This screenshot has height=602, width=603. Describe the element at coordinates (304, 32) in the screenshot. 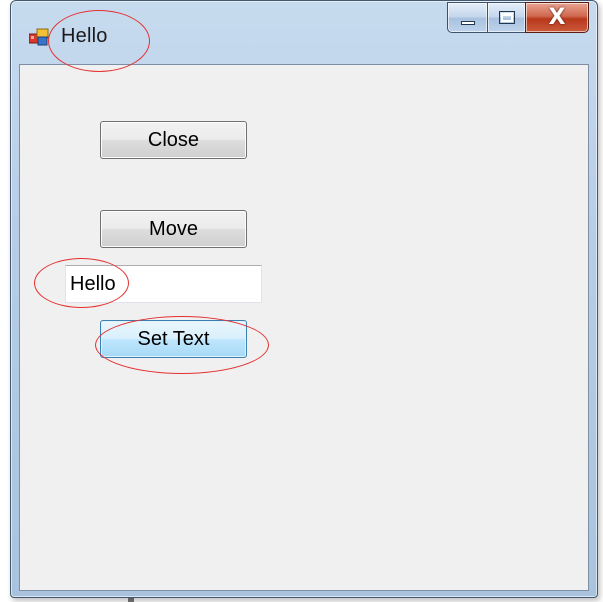

I see `title-bar: Hello X` at that location.